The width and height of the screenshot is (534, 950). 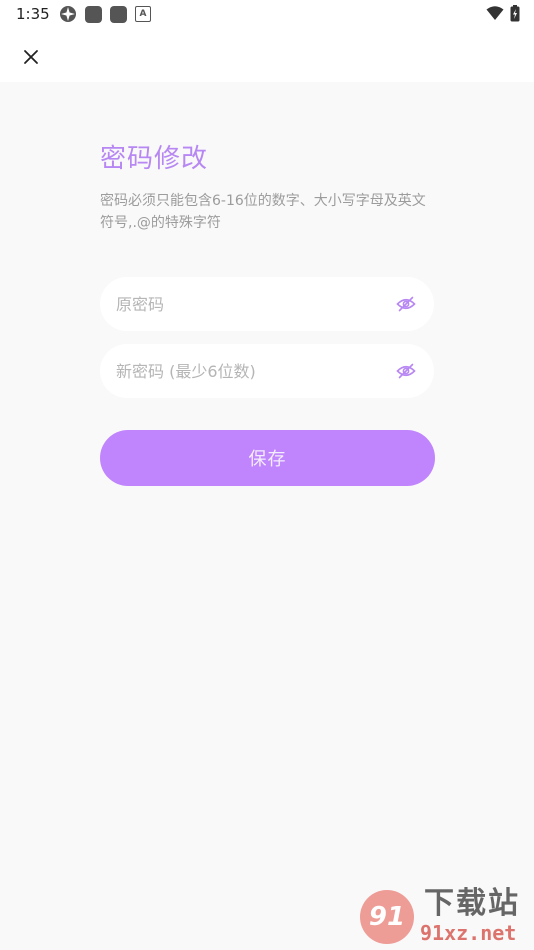 I want to click on new-password-field, so click(x=267, y=371).